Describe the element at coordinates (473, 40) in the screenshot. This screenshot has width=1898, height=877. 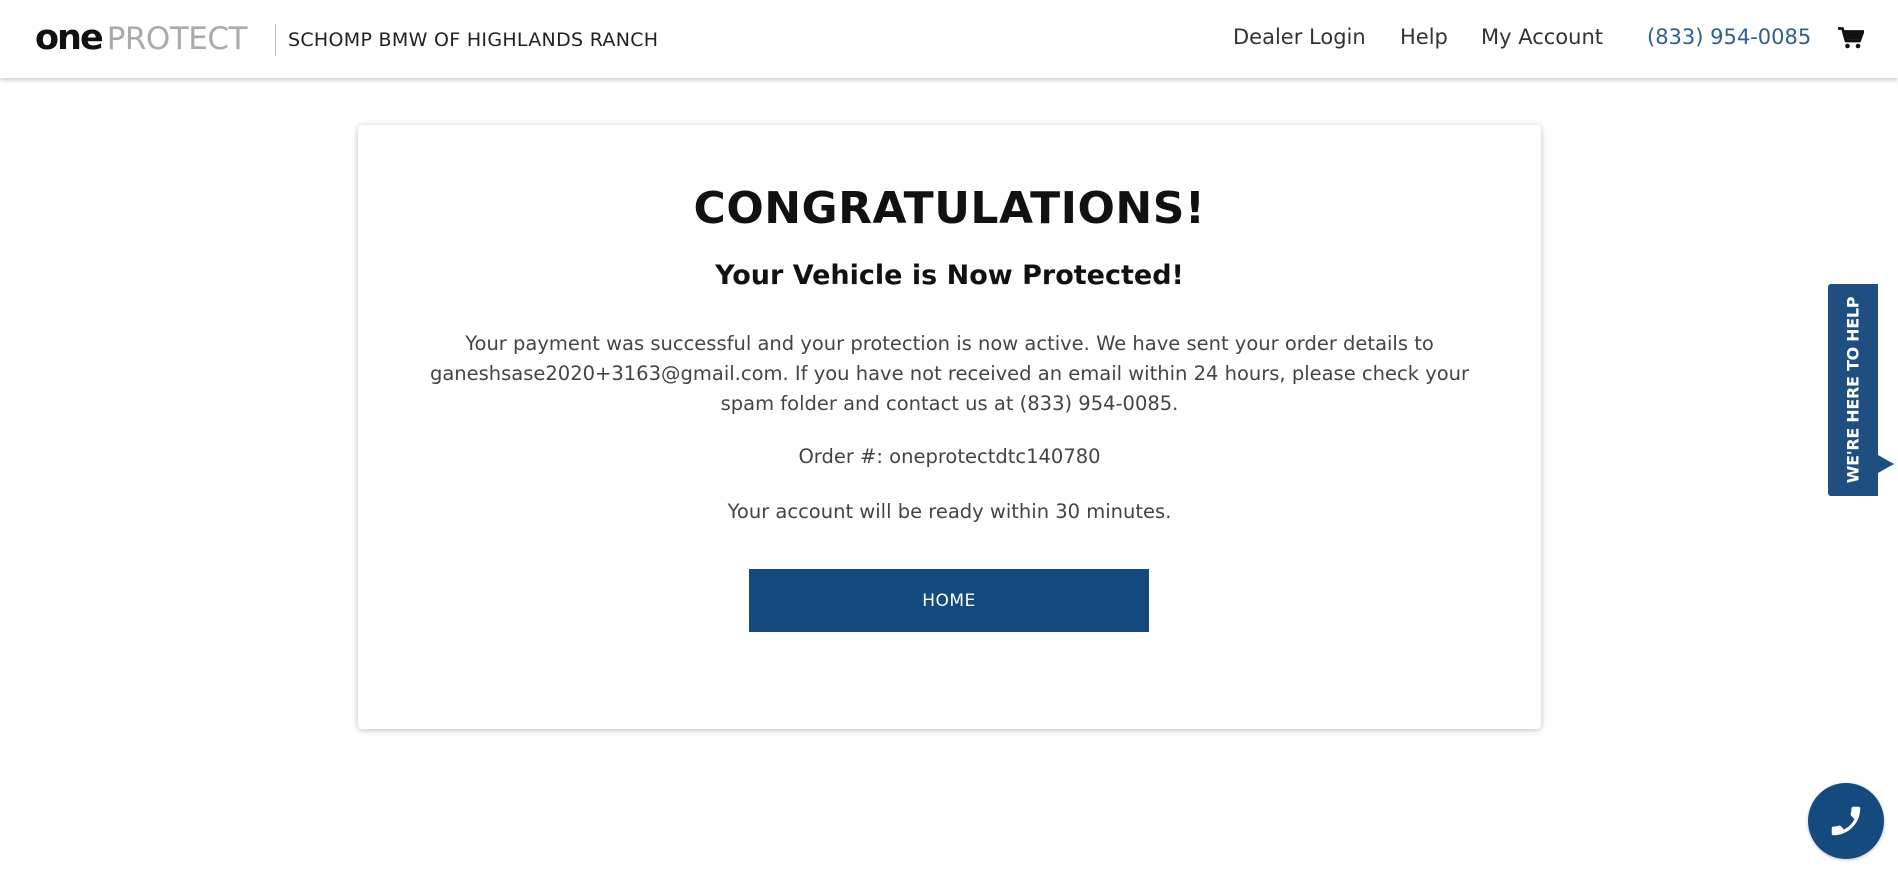
I see `dealer-name: SCHOMP BMW OF HIGHLANDS RANCH` at that location.